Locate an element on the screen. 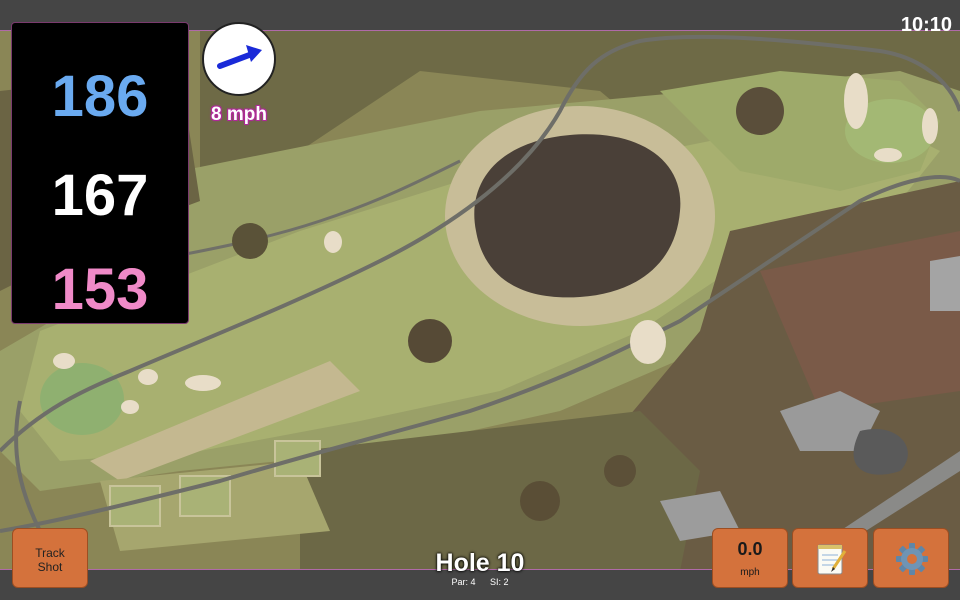 The width and height of the screenshot is (960, 600). clock: 10:10 is located at coordinates (926, 25).